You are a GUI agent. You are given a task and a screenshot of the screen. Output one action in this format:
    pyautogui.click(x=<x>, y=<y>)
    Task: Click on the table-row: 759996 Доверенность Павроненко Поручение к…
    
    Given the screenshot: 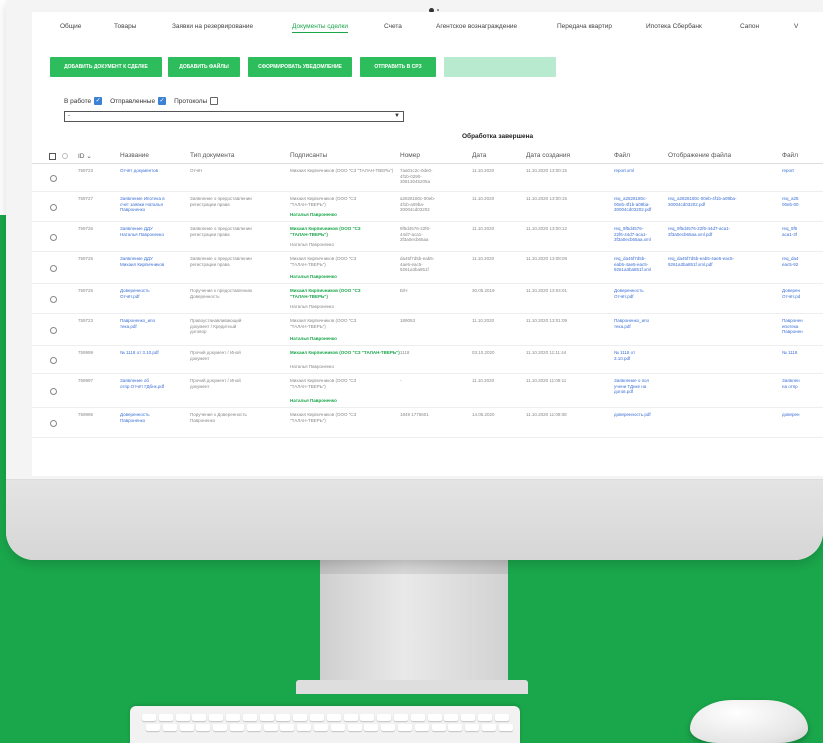 What is the action you would take?
    pyautogui.click(x=427, y=423)
    